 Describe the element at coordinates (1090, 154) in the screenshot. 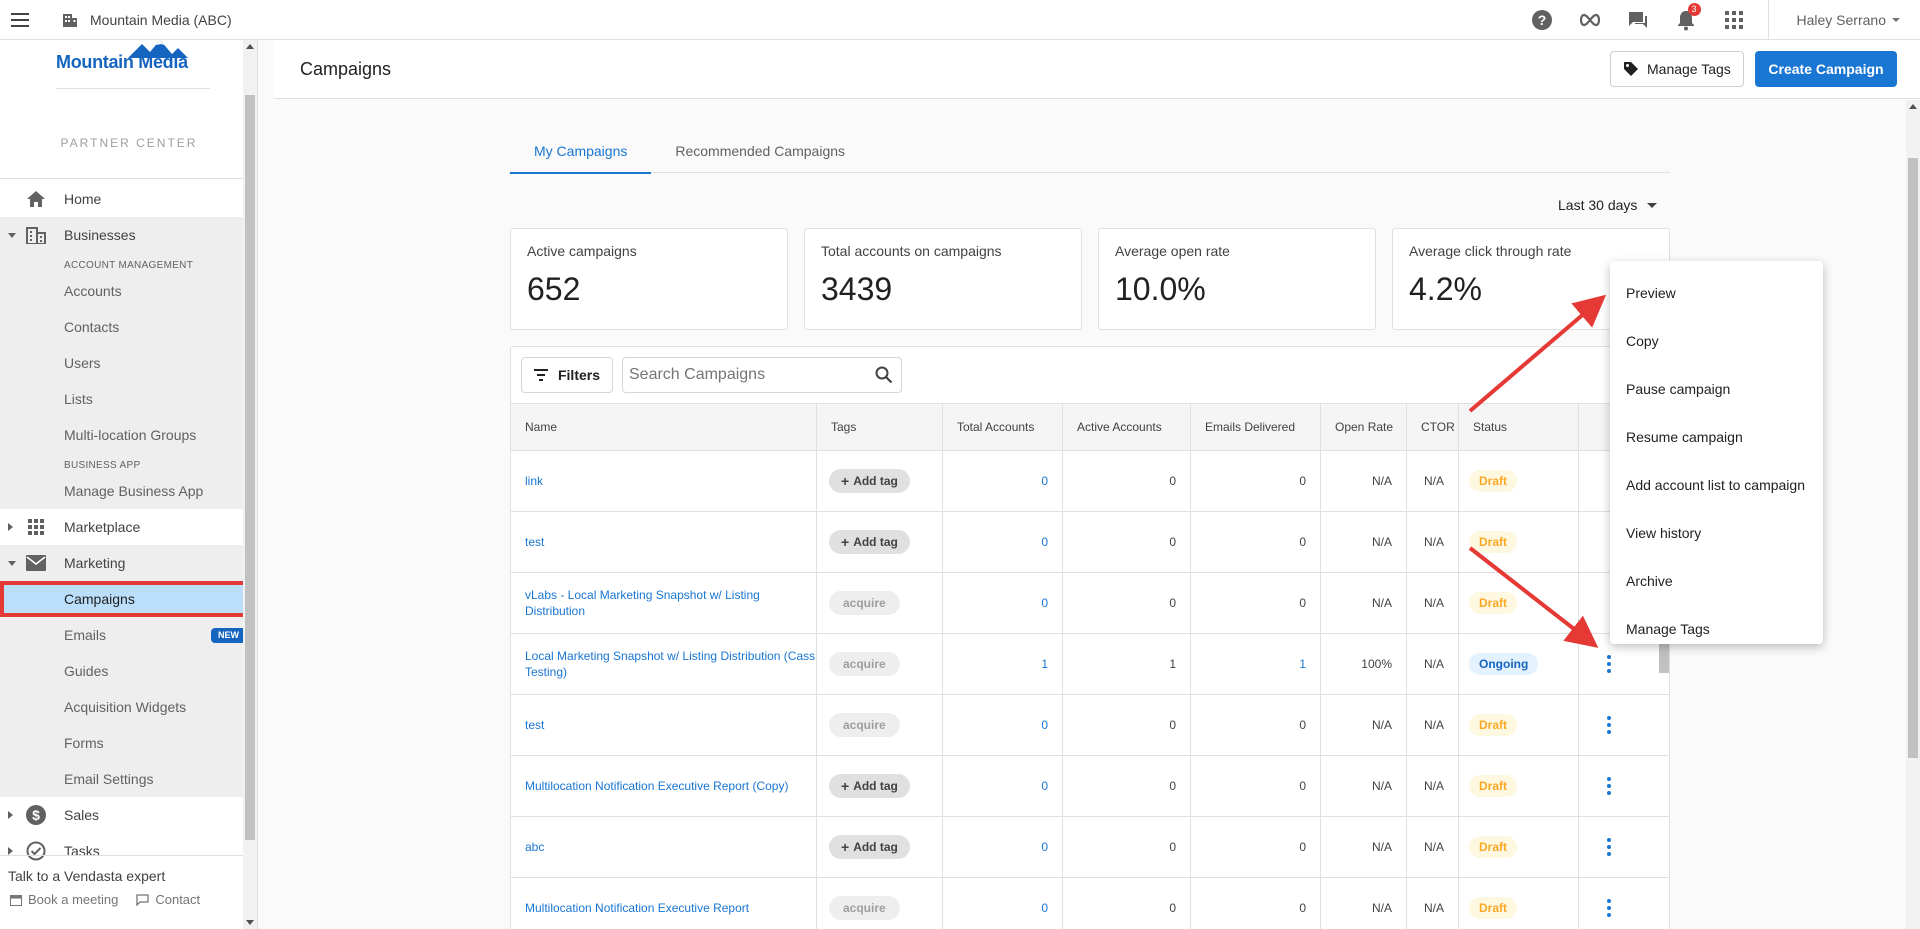

I see `campaign-tabs: My Campaigns Recommended Campaigns` at that location.